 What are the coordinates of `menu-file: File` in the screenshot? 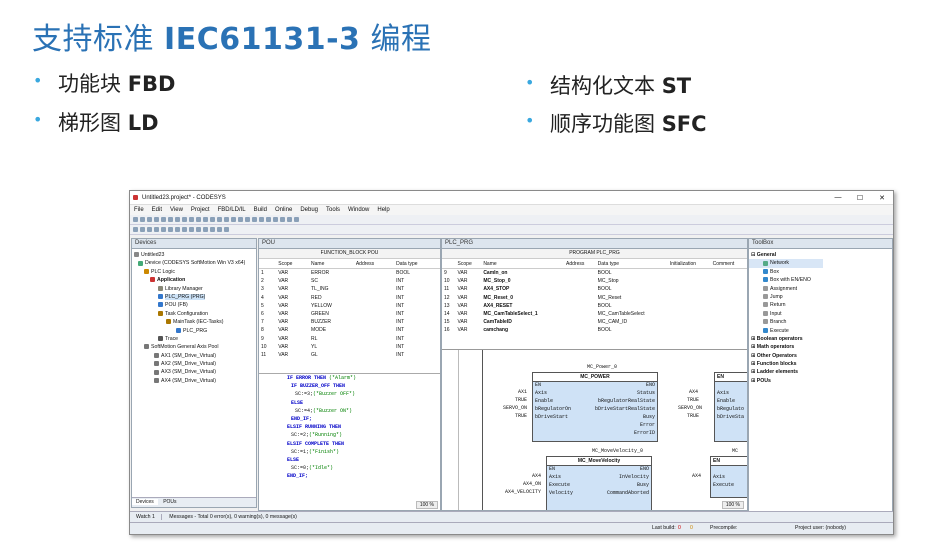 It's located at (139, 210).